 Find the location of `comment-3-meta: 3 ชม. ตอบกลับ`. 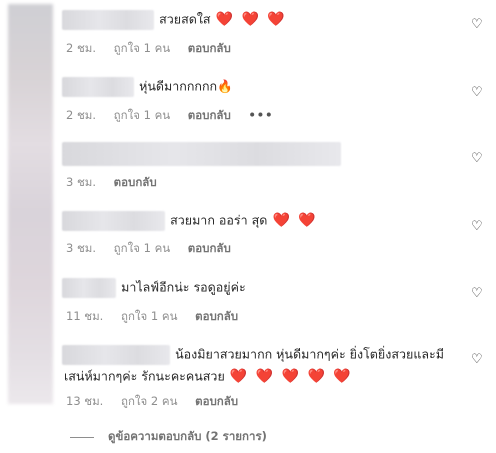

comment-3-meta: 3 ชม. ตอบกลับ is located at coordinates (118, 183).